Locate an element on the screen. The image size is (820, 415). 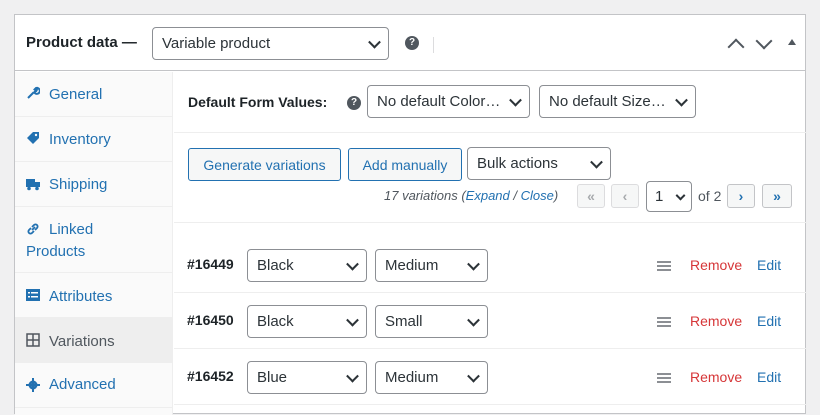
panel-header: Product data — Variable product ? is located at coordinates (410, 43).